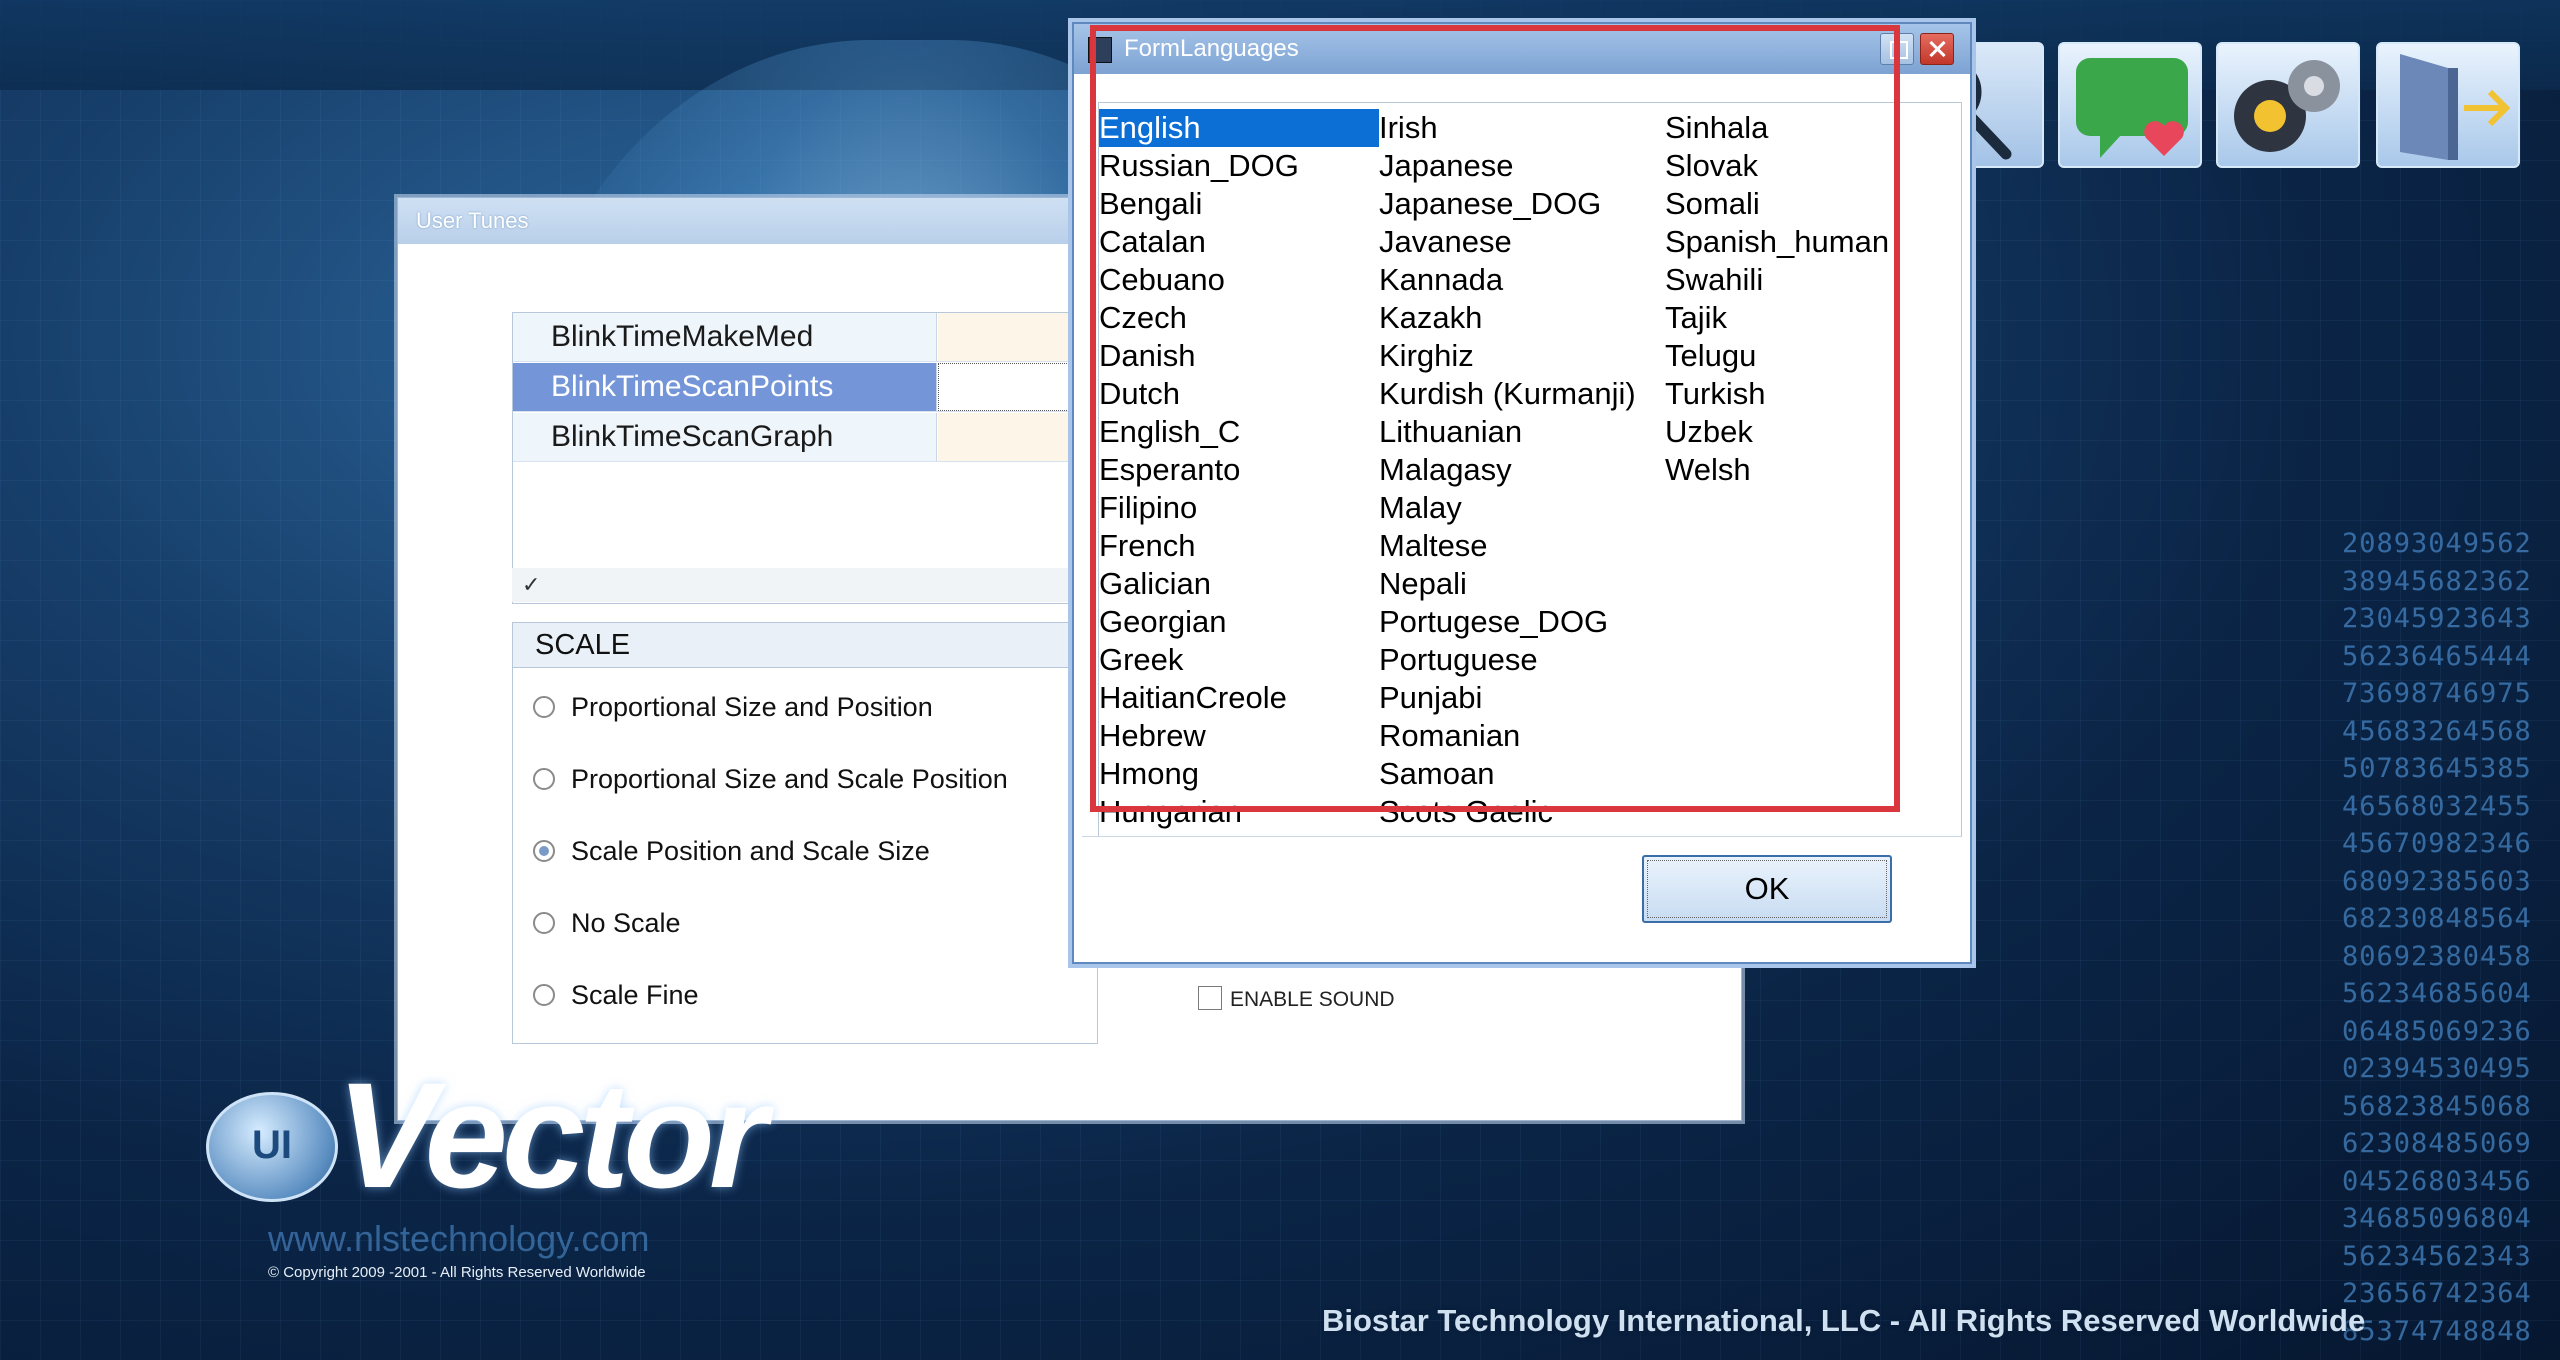 Image resolution: width=2560 pixels, height=1360 pixels. Describe the element at coordinates (1522, 470) in the screenshot. I see `language-item: Malagasy` at that location.